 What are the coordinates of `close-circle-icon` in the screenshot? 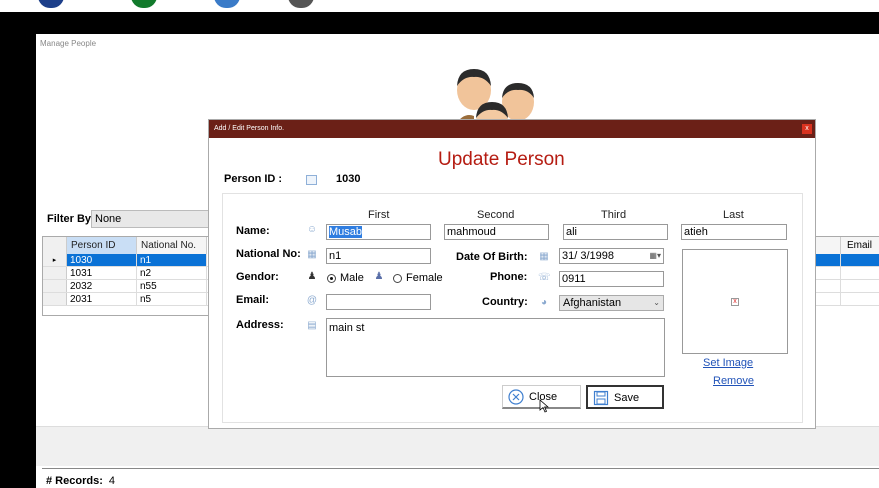 It's located at (516, 397).